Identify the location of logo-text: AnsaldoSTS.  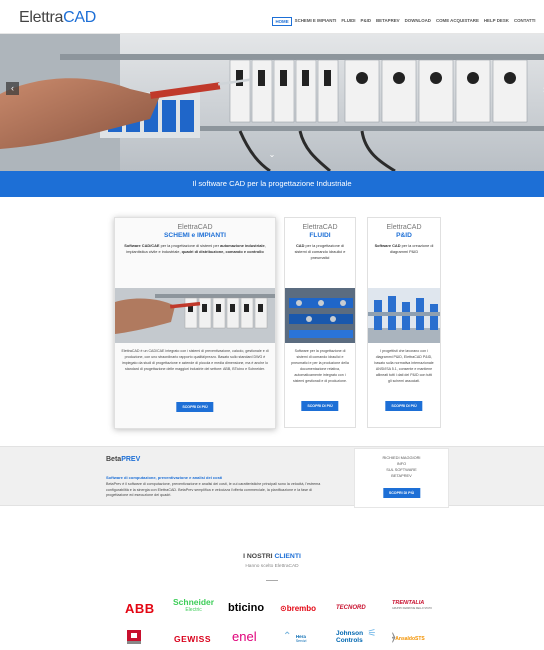
(410, 639).